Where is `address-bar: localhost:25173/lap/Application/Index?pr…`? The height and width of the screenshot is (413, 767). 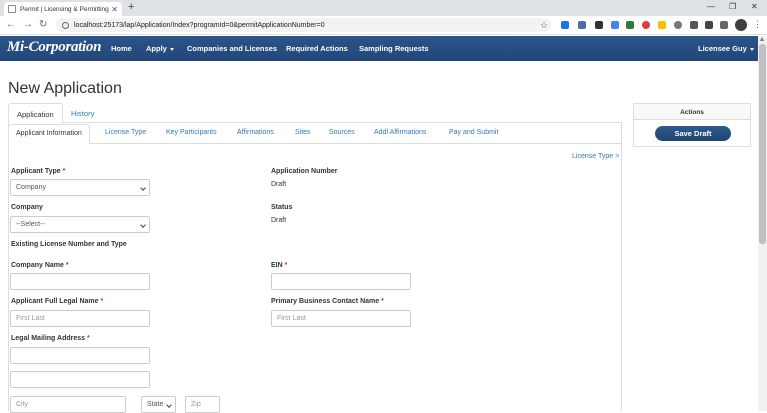
address-bar: localhost:25173/lap/Application/Index?pr… is located at coordinates (303, 25).